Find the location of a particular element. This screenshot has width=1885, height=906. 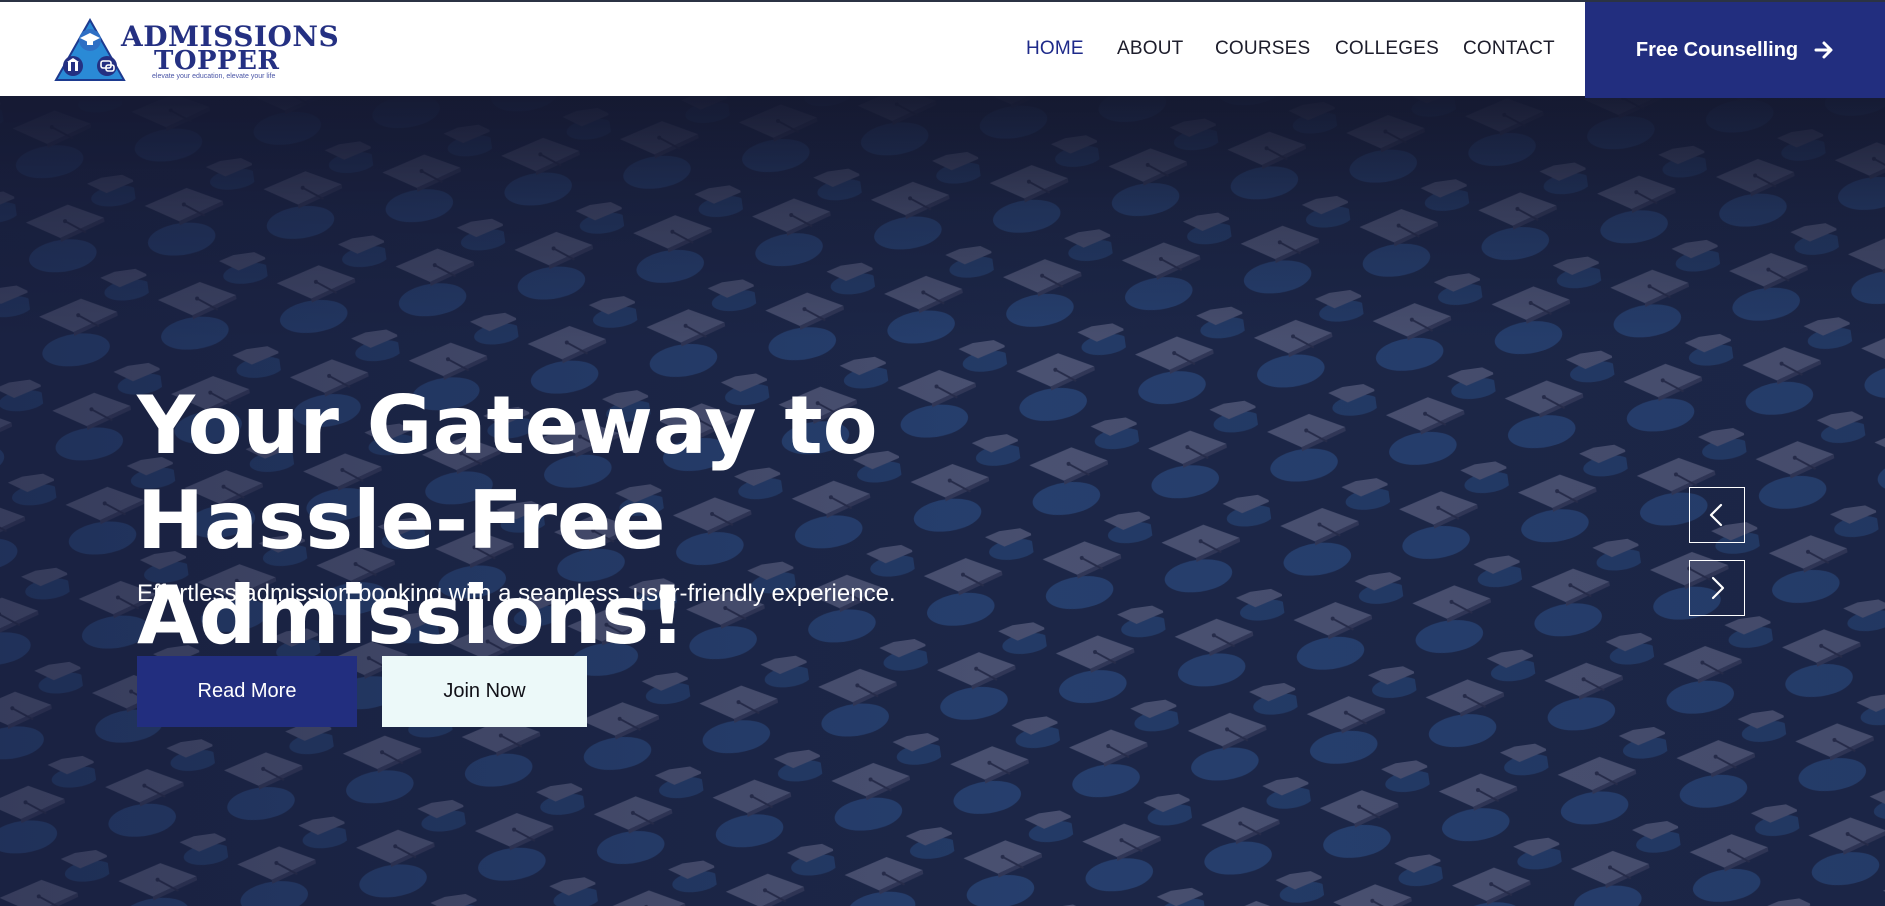

nav-item-home: HOME is located at coordinates (1055, 49).